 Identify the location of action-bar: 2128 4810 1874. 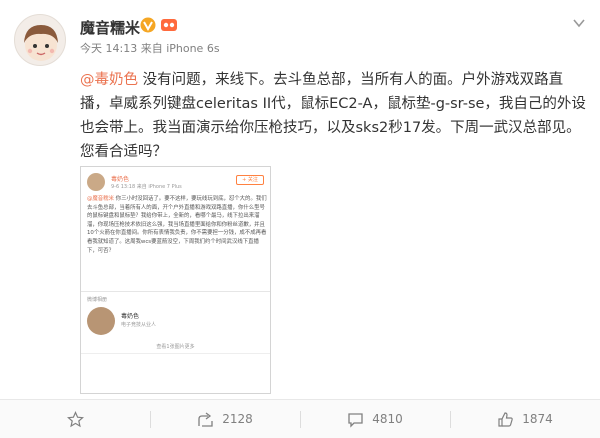
(300, 418).